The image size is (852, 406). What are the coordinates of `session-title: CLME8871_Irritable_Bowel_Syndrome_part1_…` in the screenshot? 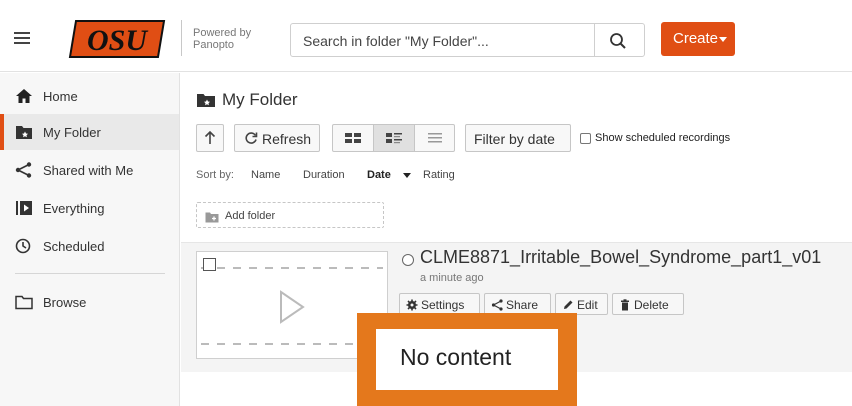 It's located at (620, 257).